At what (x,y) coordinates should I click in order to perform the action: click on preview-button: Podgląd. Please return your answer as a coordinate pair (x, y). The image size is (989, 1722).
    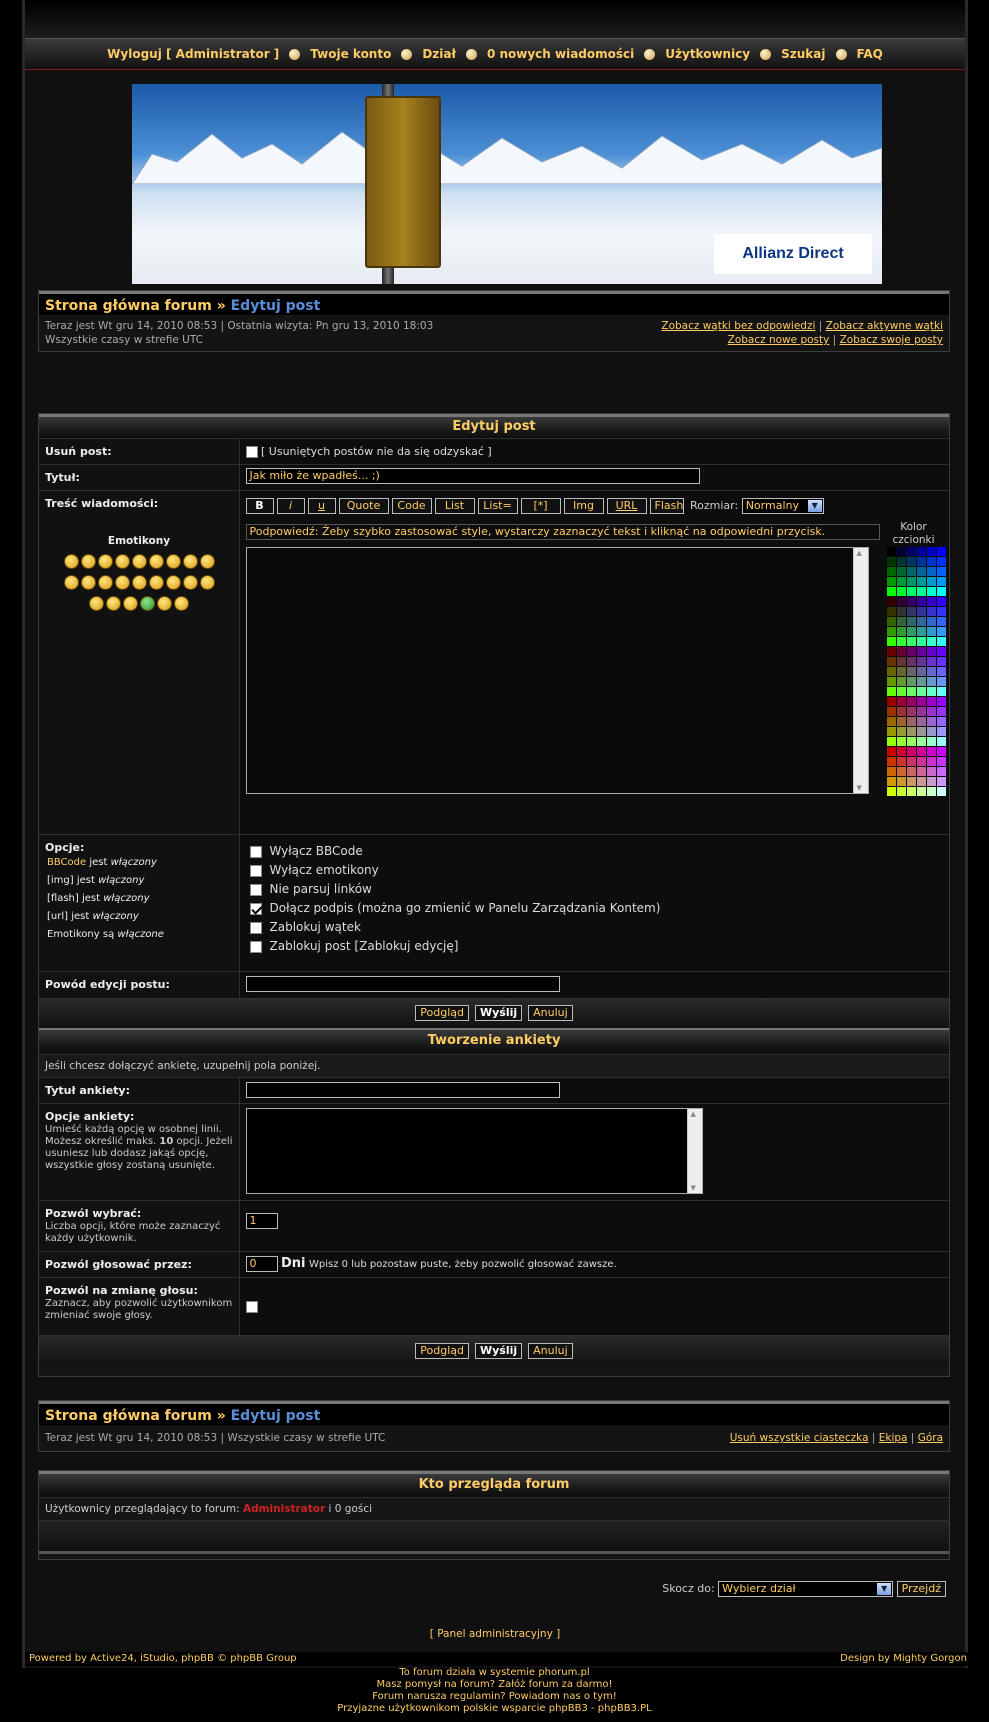
    Looking at the image, I should click on (442, 1012).